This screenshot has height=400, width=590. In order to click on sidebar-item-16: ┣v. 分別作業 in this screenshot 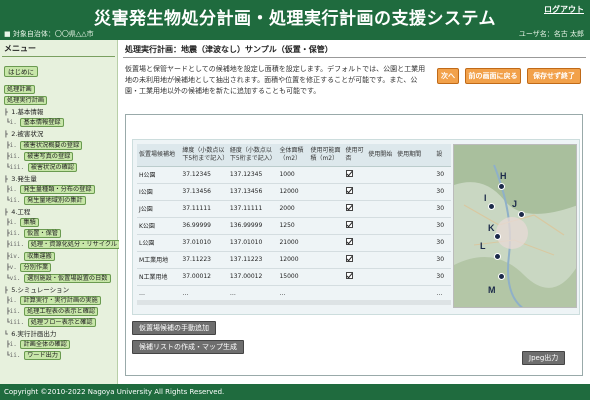, I will do `click(29, 267)`.